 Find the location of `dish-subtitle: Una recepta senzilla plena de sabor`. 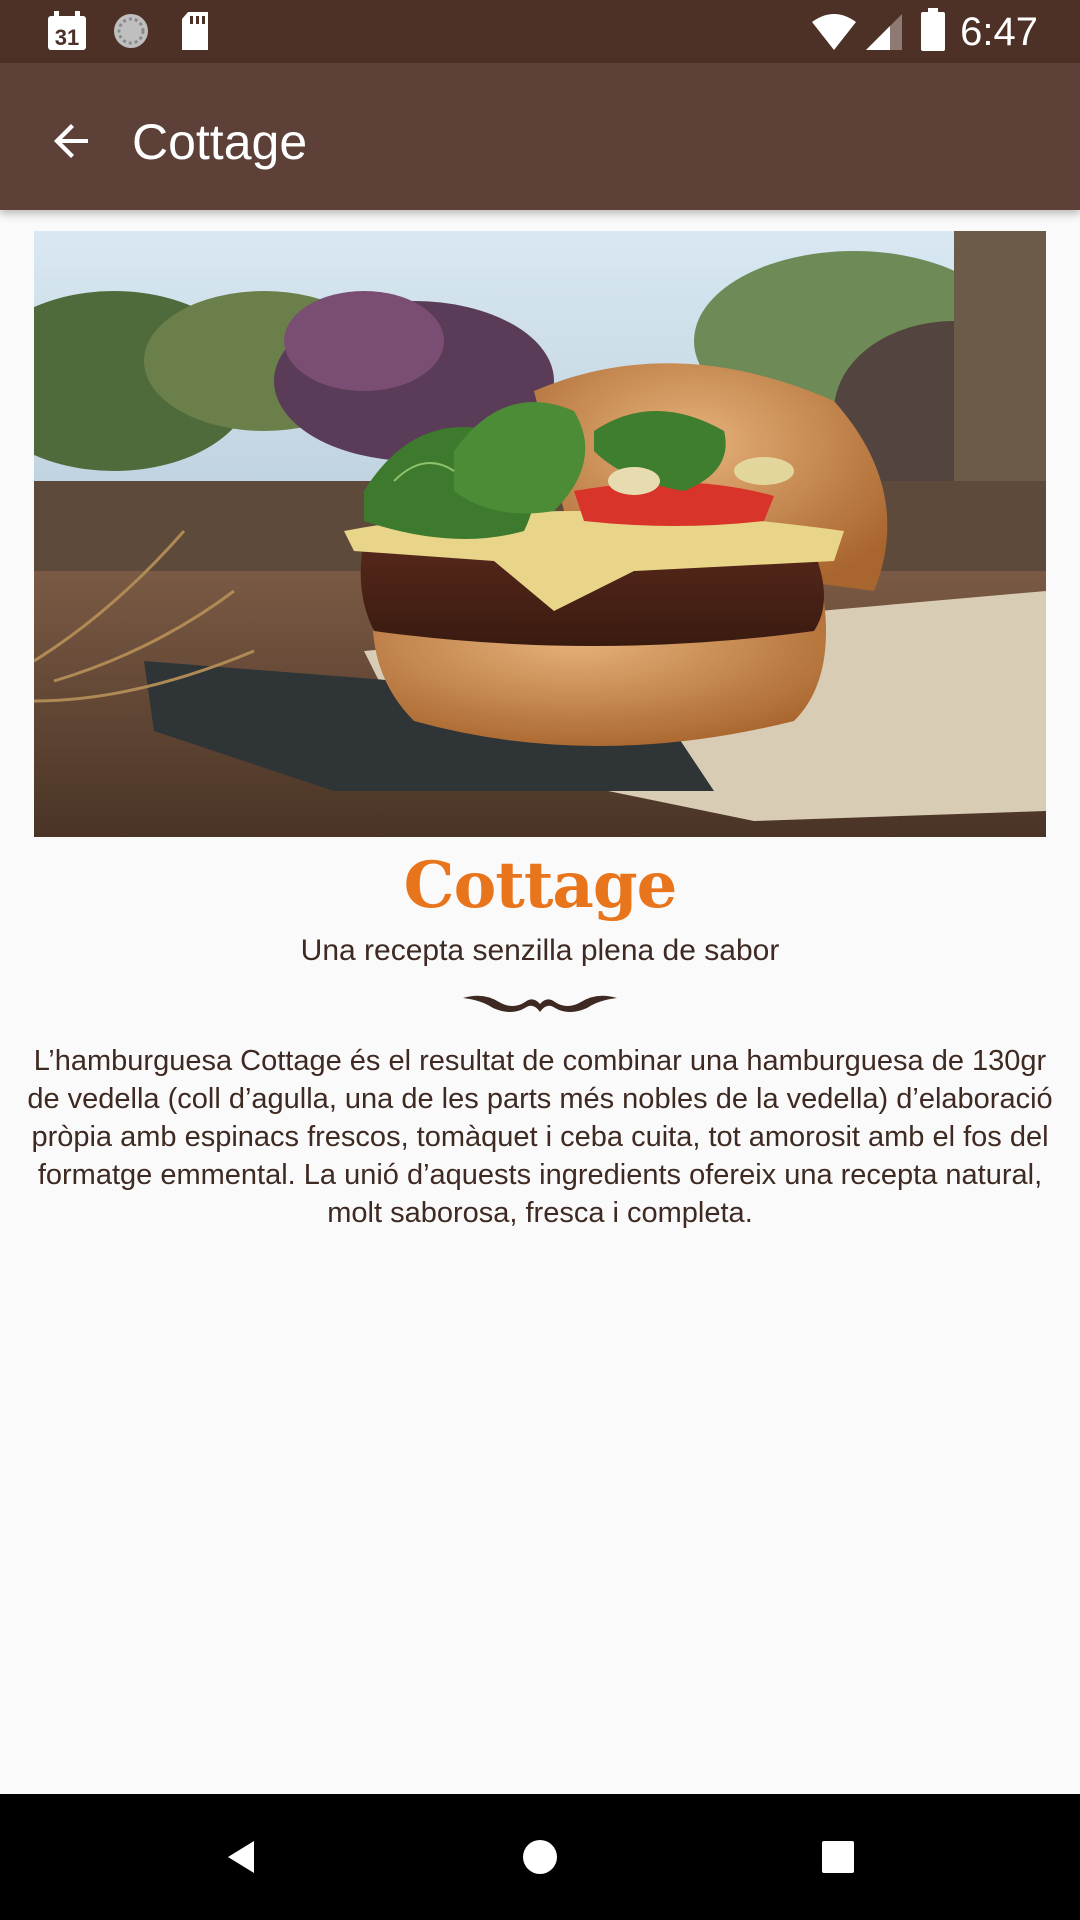

dish-subtitle: Una recepta senzilla plena de sabor is located at coordinates (540, 950).